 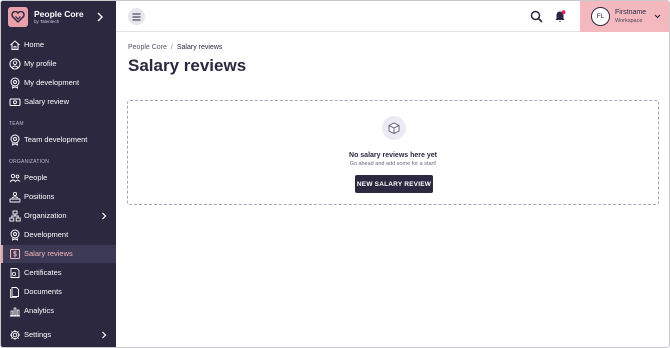 I want to click on sidebar-item-label: Salary reviews, so click(x=48, y=253).